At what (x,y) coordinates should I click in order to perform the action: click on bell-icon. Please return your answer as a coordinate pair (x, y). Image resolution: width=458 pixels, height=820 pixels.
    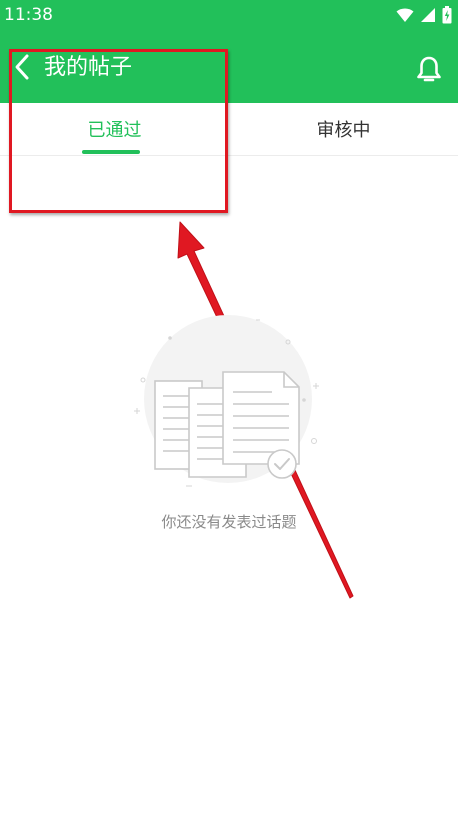
    Looking at the image, I should click on (429, 69).